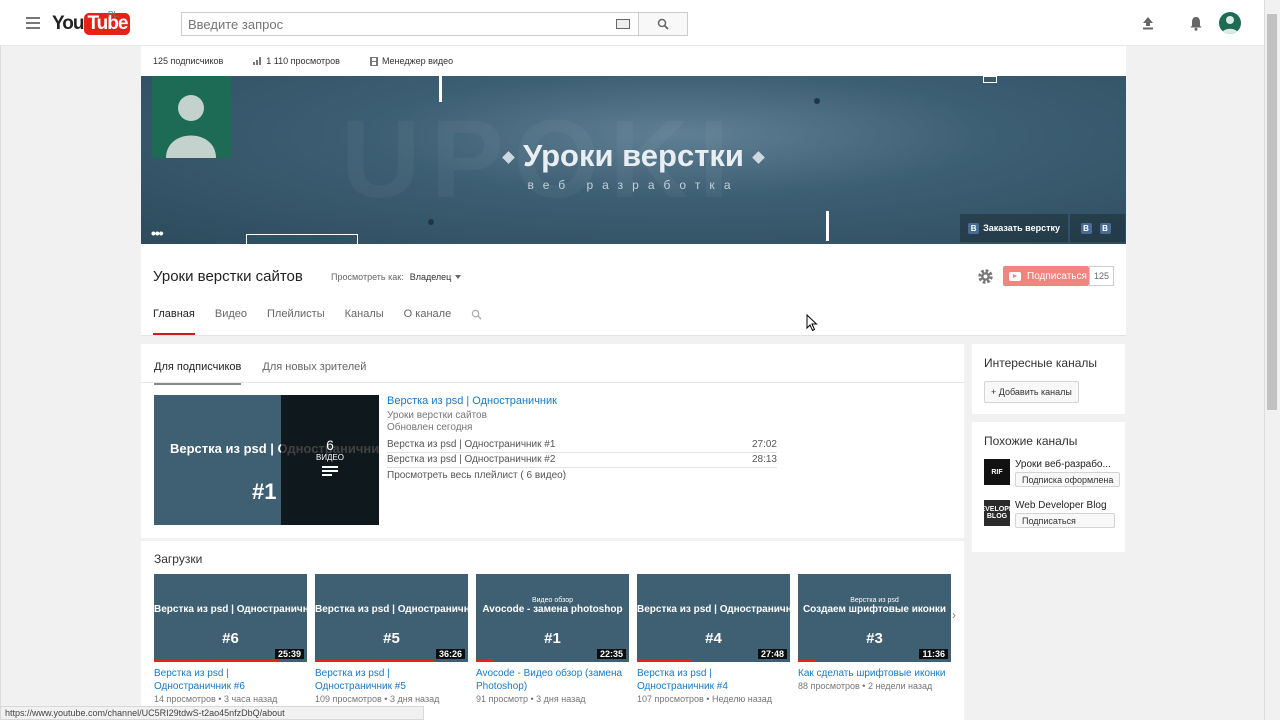  Describe the element at coordinates (458, 277) in the screenshot. I see `chevron-down-icon` at that location.